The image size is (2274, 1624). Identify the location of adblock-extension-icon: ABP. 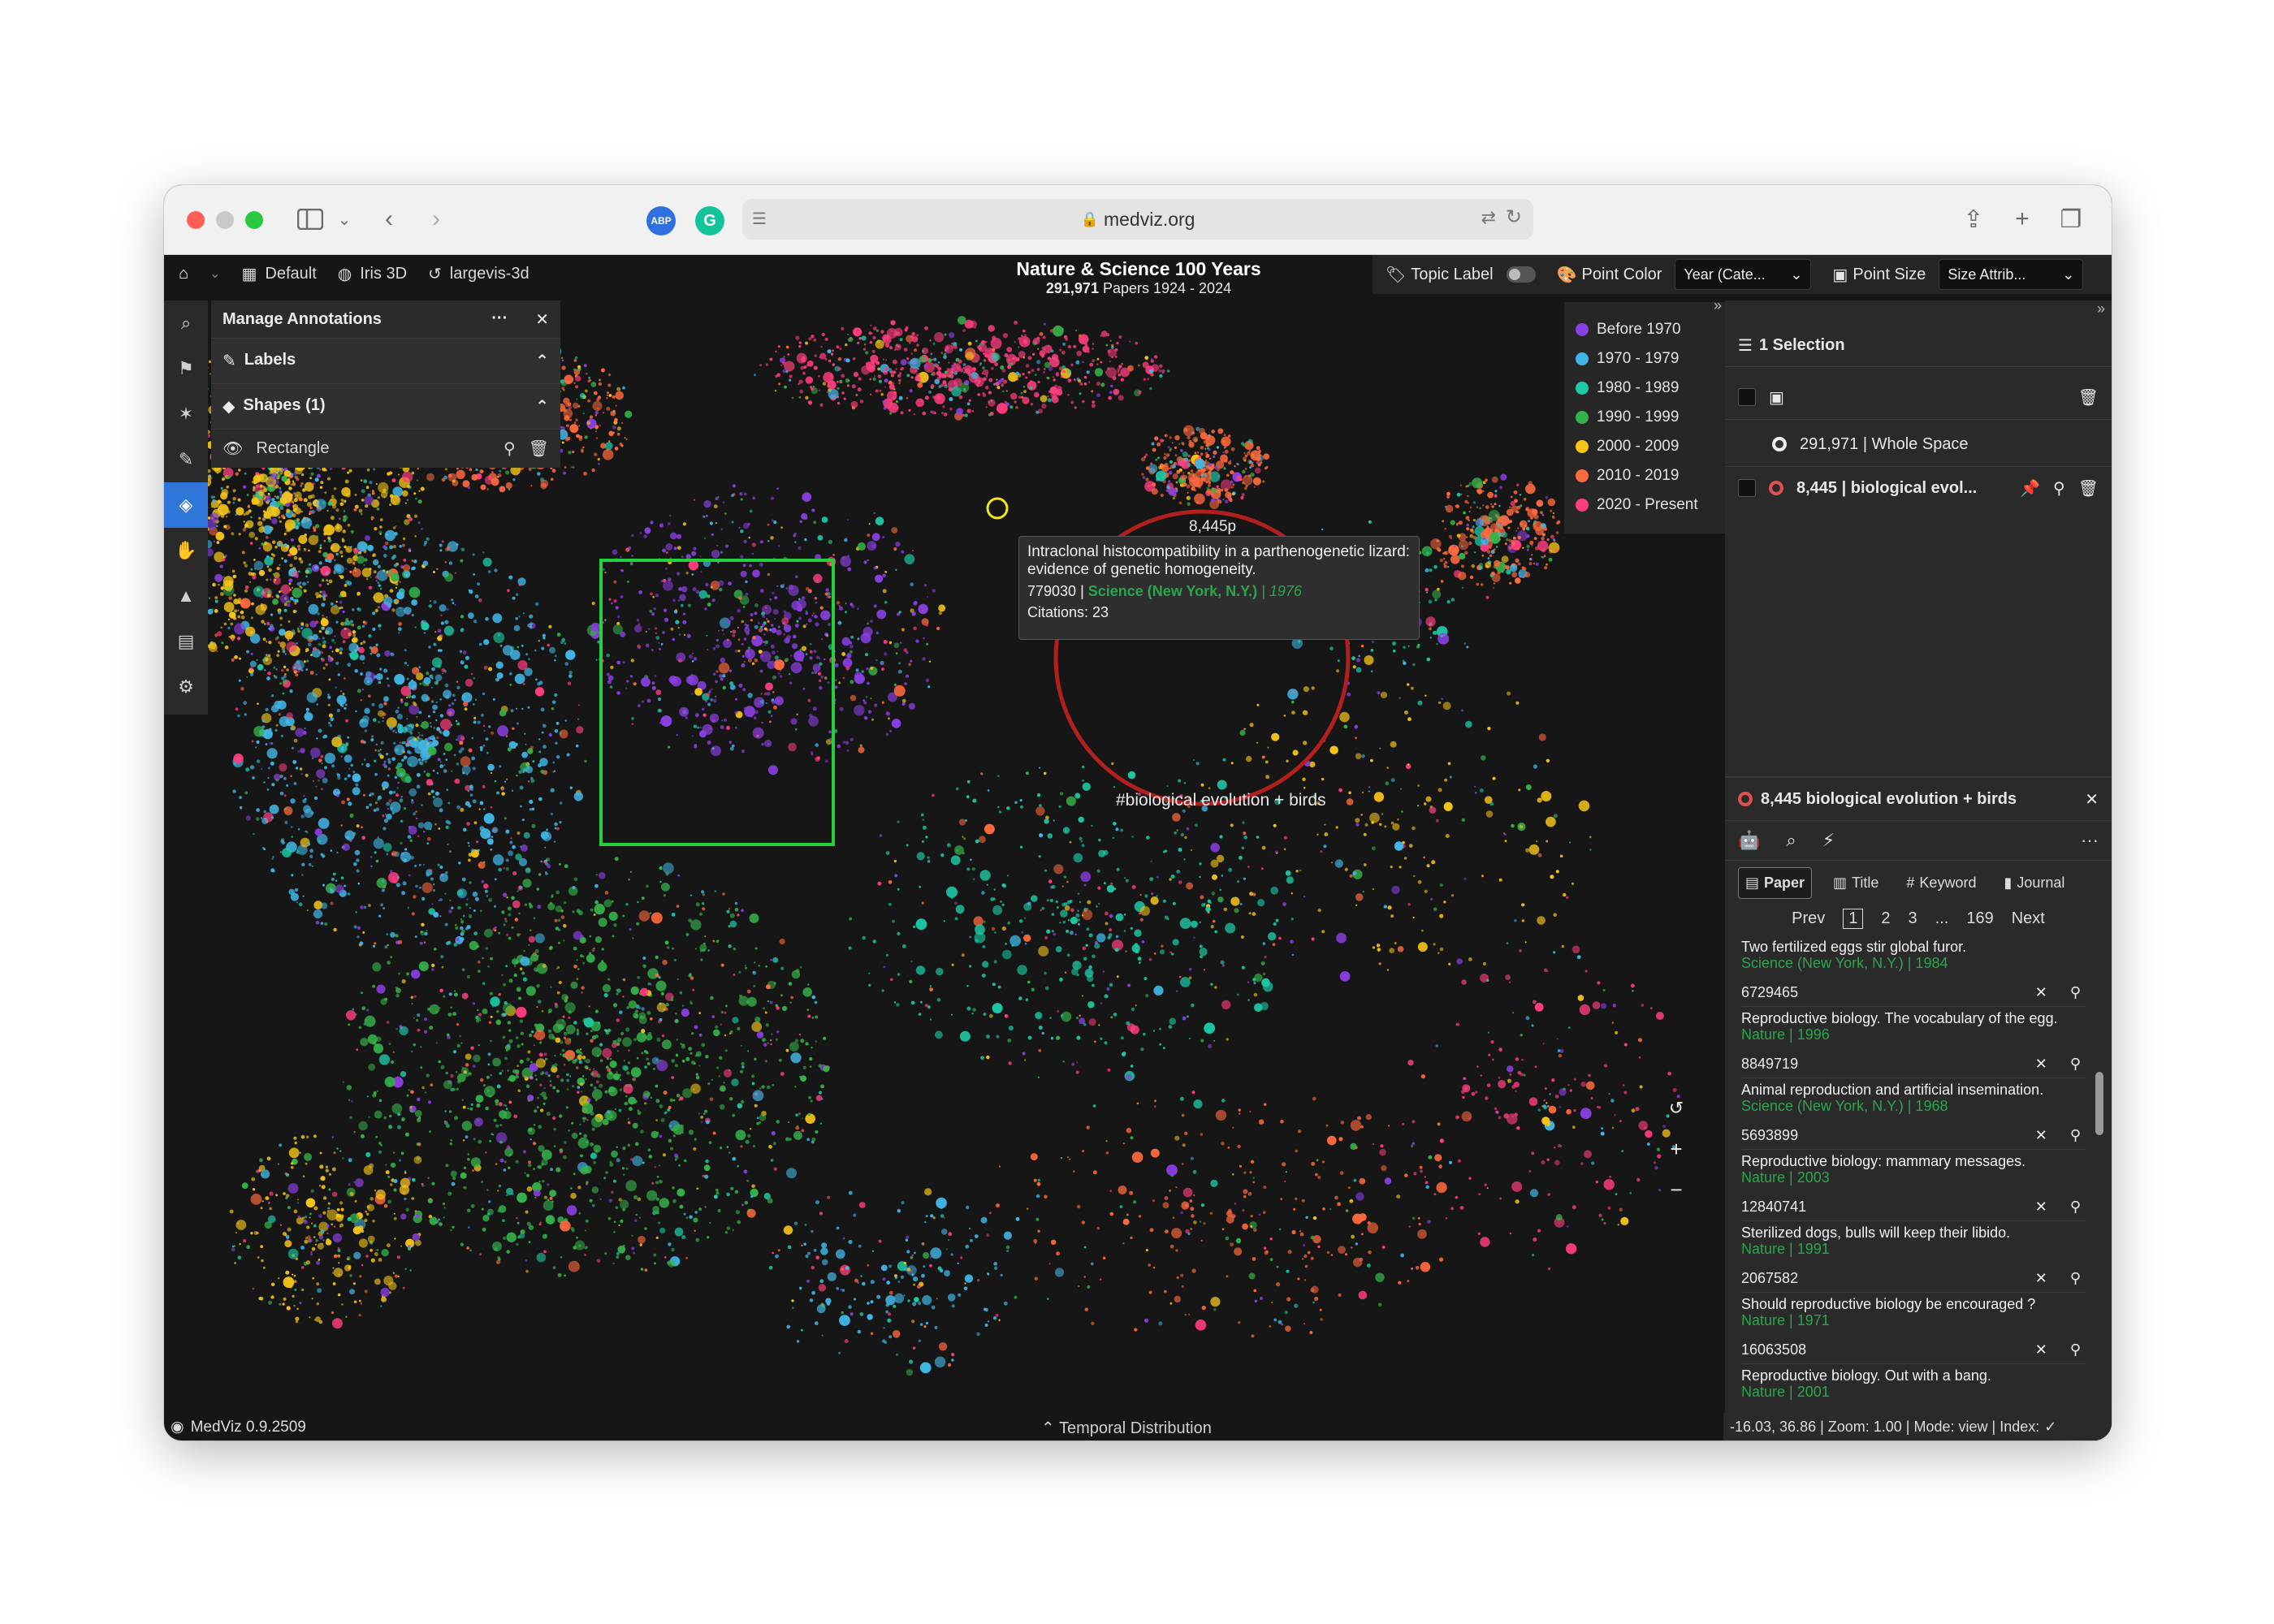
(661, 221).